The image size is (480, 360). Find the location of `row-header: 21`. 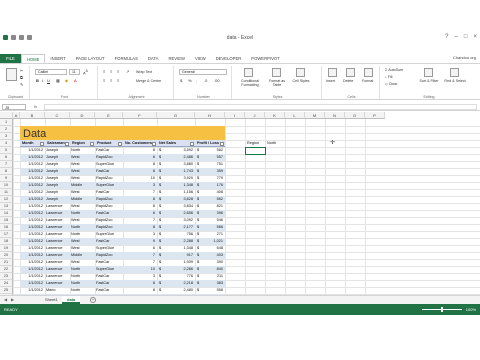

row-header: 21 is located at coordinates (6, 262).